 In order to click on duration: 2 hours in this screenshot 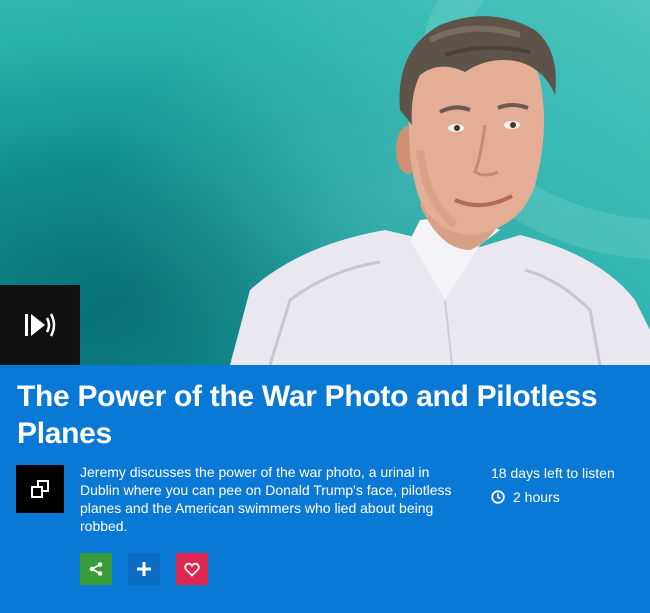, I will do `click(525, 497)`.